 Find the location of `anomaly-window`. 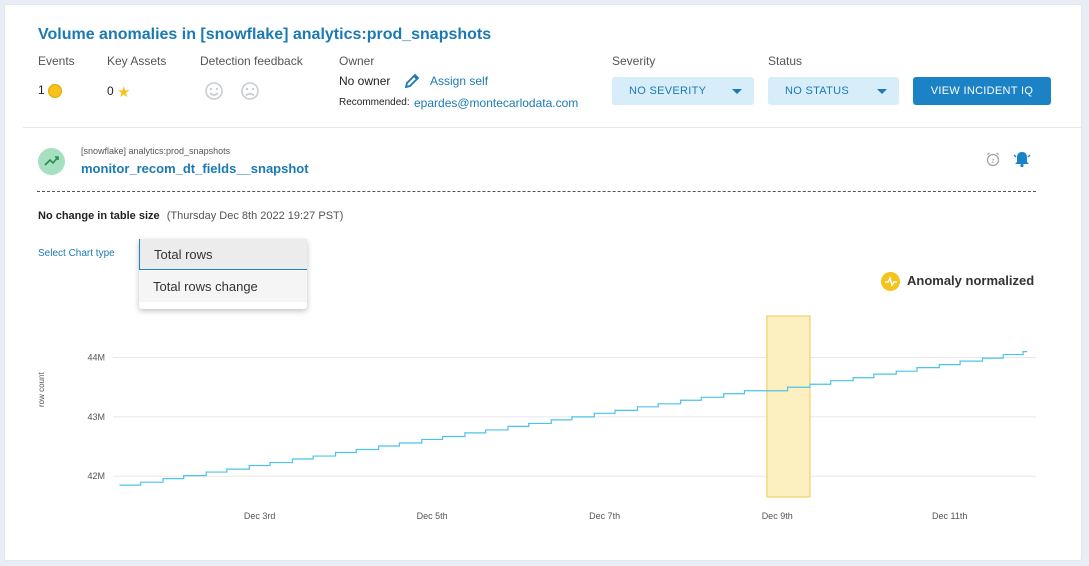

anomaly-window is located at coordinates (788, 406).